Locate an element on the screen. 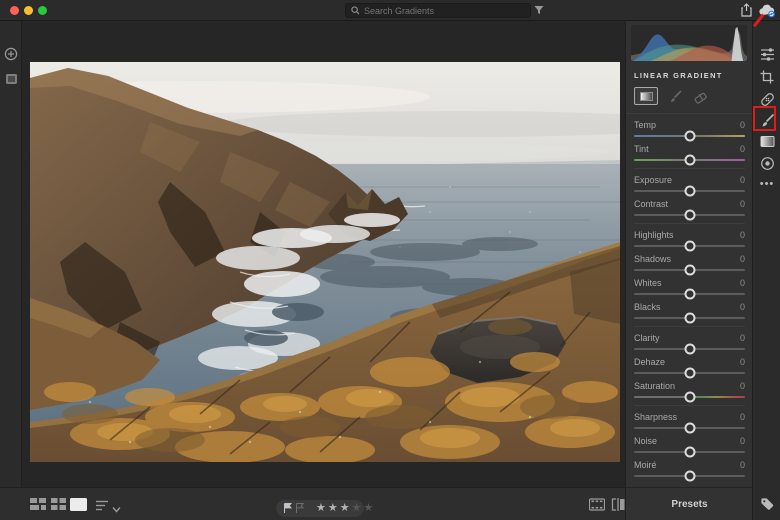 The width and height of the screenshot is (780, 520). slider-row-dehaze: Dehaze 0 is located at coordinates (689, 368).